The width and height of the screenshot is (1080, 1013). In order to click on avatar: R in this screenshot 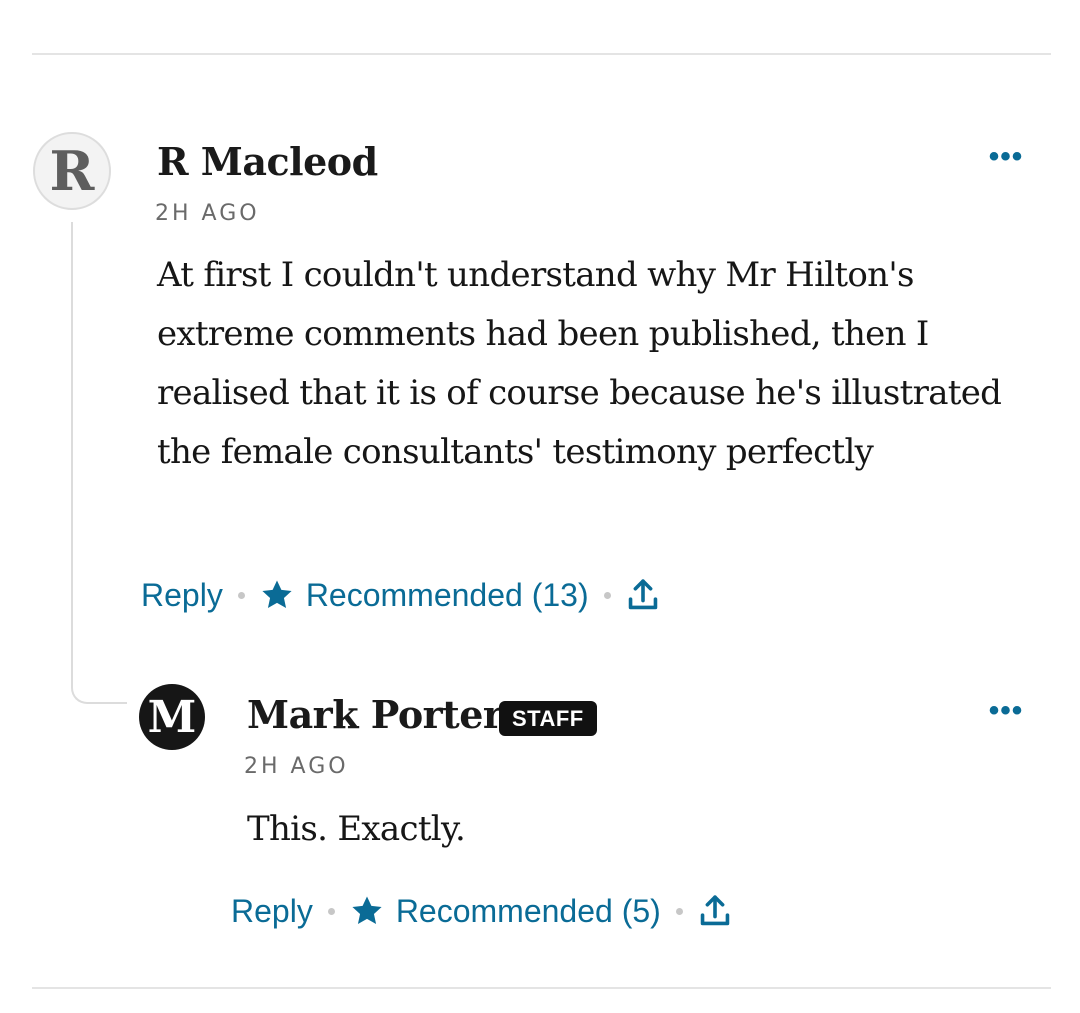, I will do `click(72, 171)`.